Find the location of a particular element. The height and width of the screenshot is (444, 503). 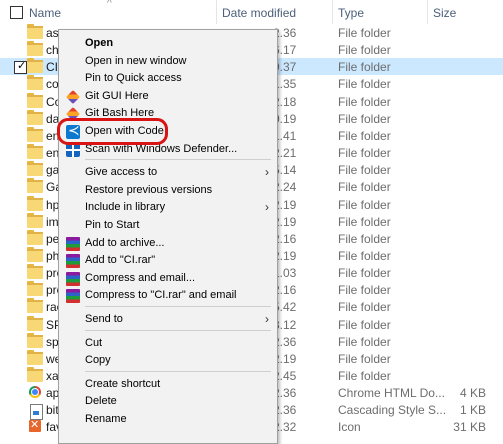

column-header: ^ Name Date modified Type Size is located at coordinates (251, 12).